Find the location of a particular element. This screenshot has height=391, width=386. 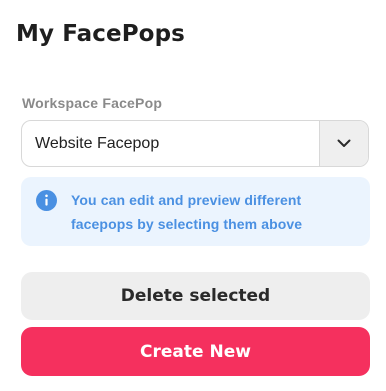

page-title: My FacePops is located at coordinates (100, 34).